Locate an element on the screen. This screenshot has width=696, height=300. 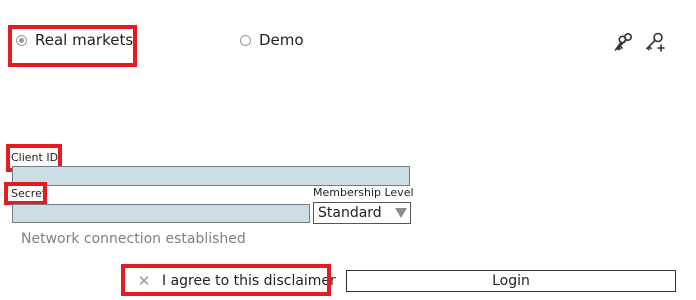
secret-label: Secret is located at coordinates (29, 193).